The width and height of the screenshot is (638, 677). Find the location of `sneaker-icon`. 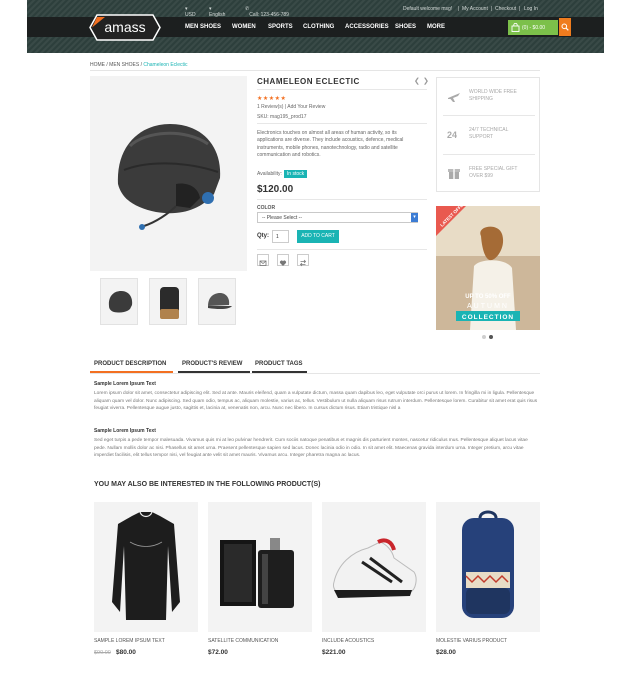

sneaker-icon is located at coordinates (375, 568).